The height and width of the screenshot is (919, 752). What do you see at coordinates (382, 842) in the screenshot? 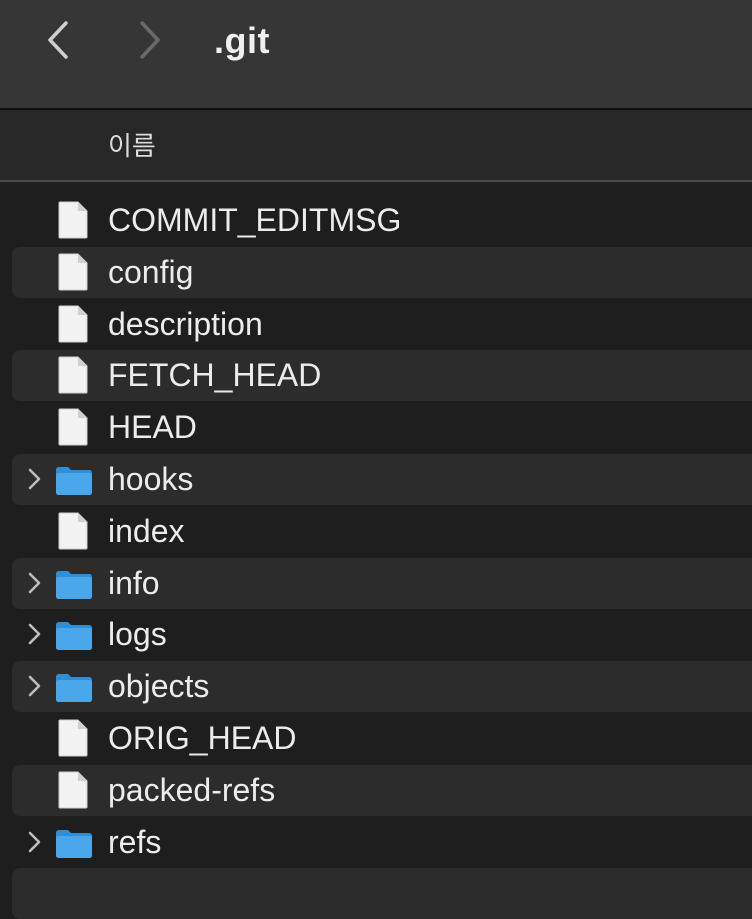
I see `folder-row: refs` at bounding box center [382, 842].